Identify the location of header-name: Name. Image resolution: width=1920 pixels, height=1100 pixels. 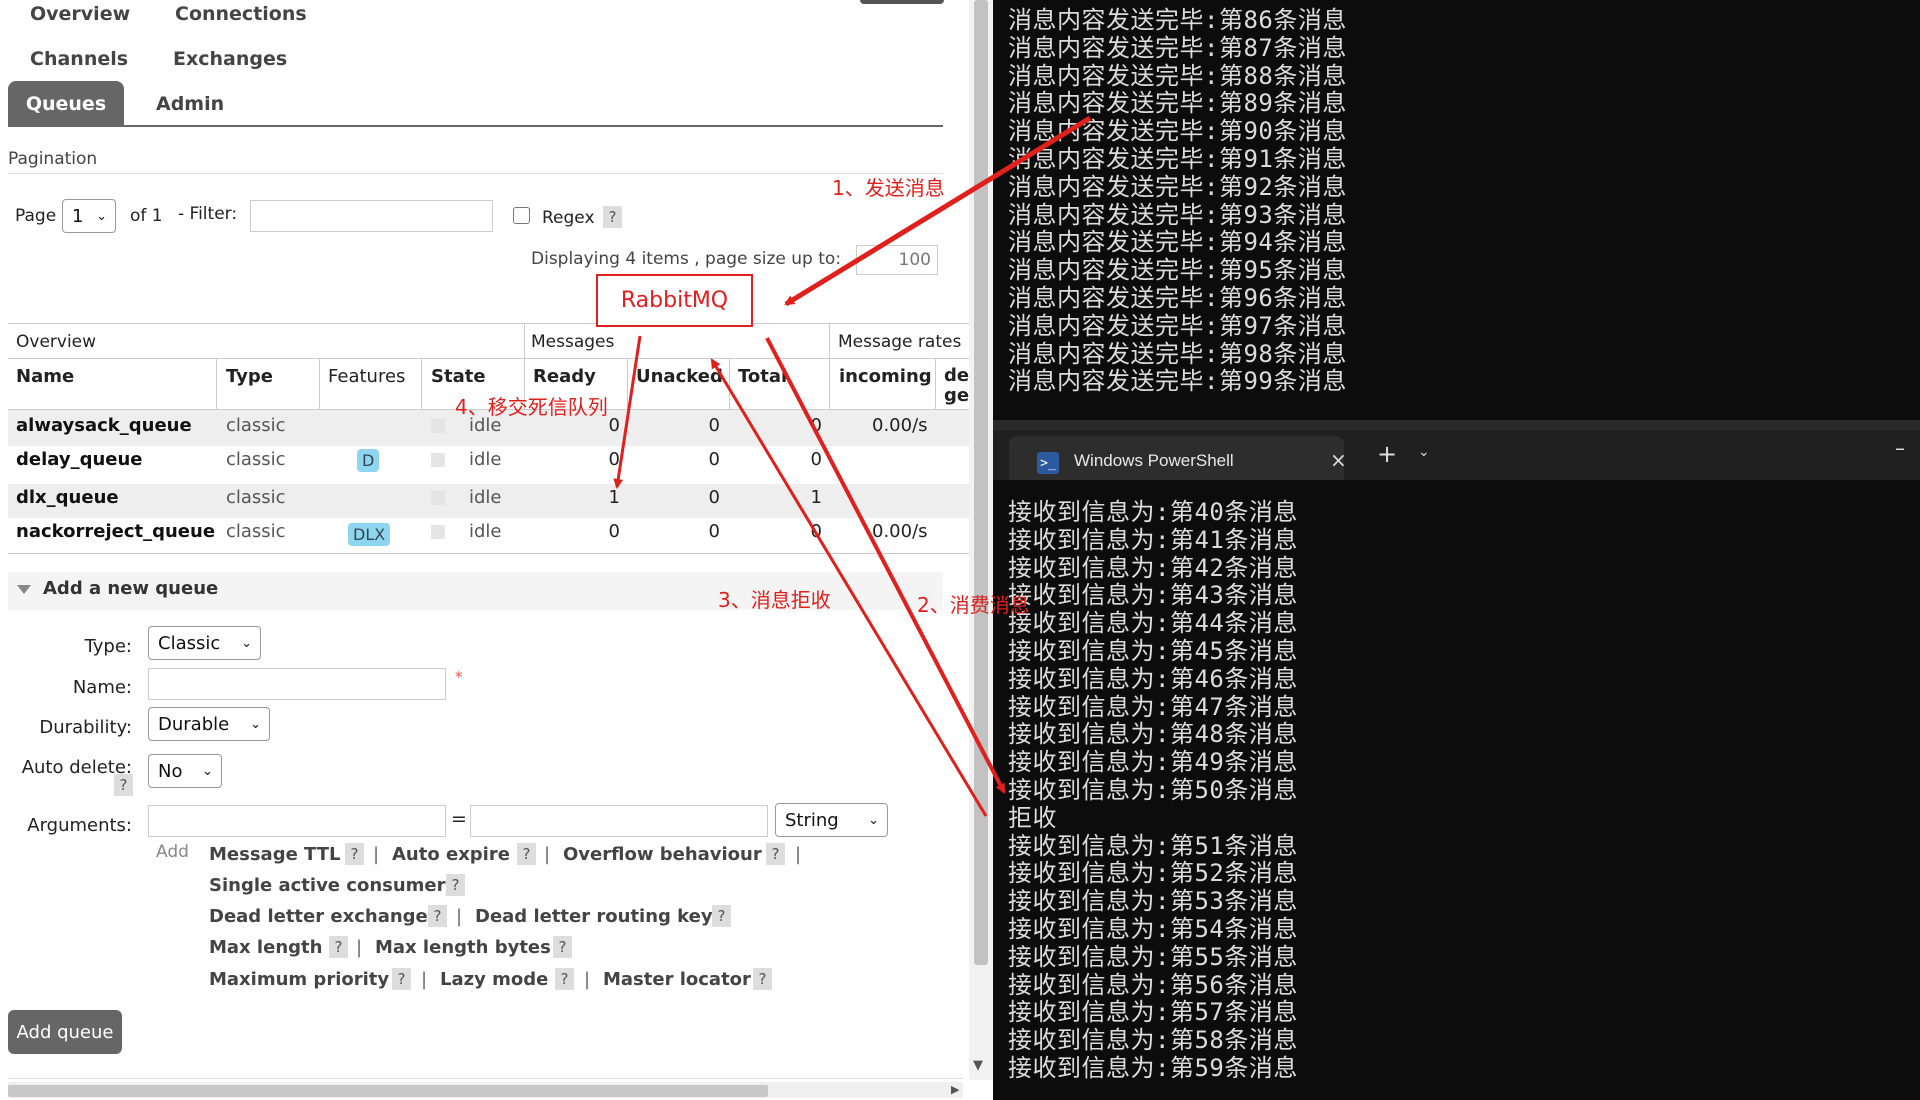
(45, 376).